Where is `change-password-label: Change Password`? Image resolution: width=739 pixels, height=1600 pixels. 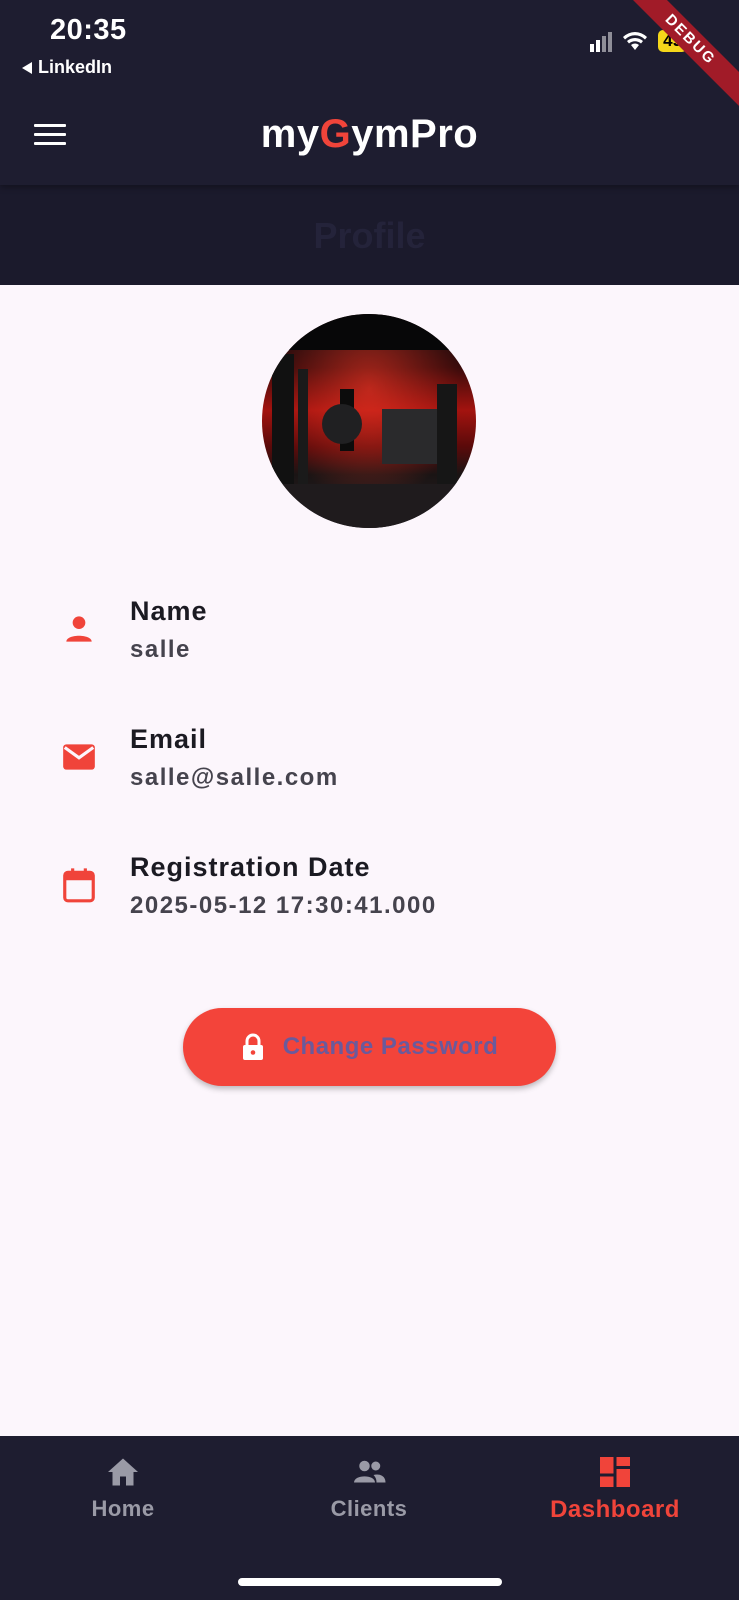
change-password-label: Change Password is located at coordinates (390, 1046).